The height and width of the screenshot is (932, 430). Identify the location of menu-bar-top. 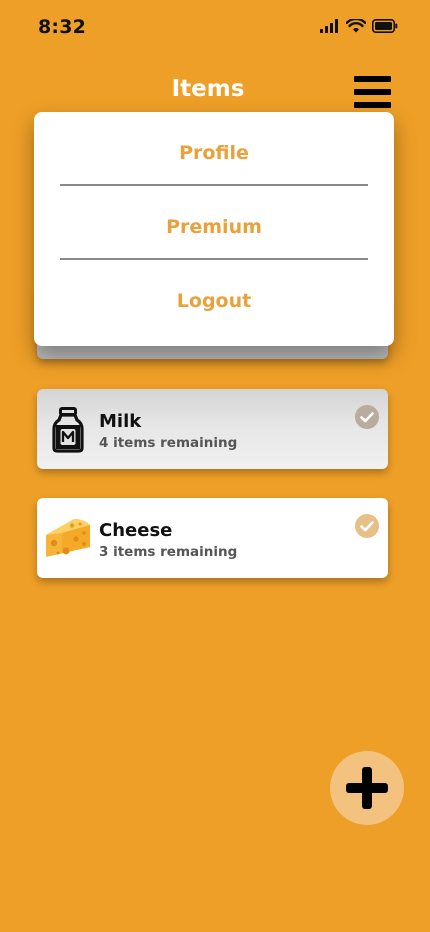
(372, 79).